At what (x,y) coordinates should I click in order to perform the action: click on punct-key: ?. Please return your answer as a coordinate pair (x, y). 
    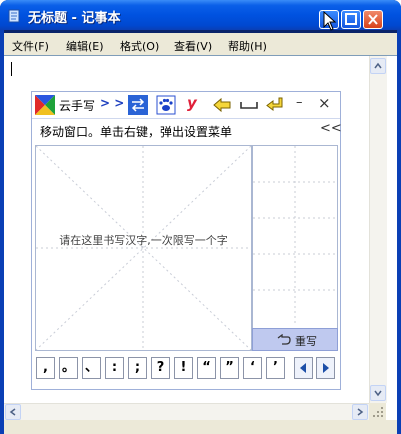
    Looking at the image, I should click on (160, 368).